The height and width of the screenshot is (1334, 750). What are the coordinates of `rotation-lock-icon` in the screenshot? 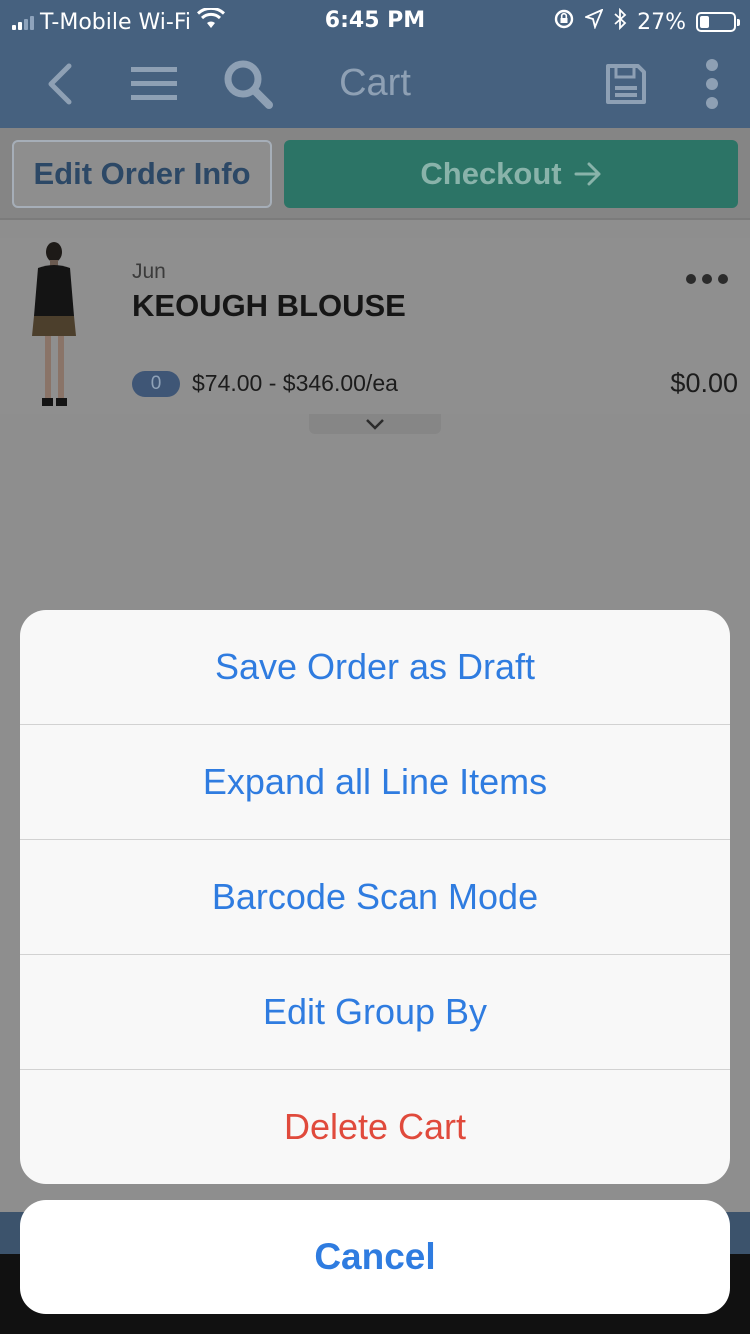 It's located at (564, 22).